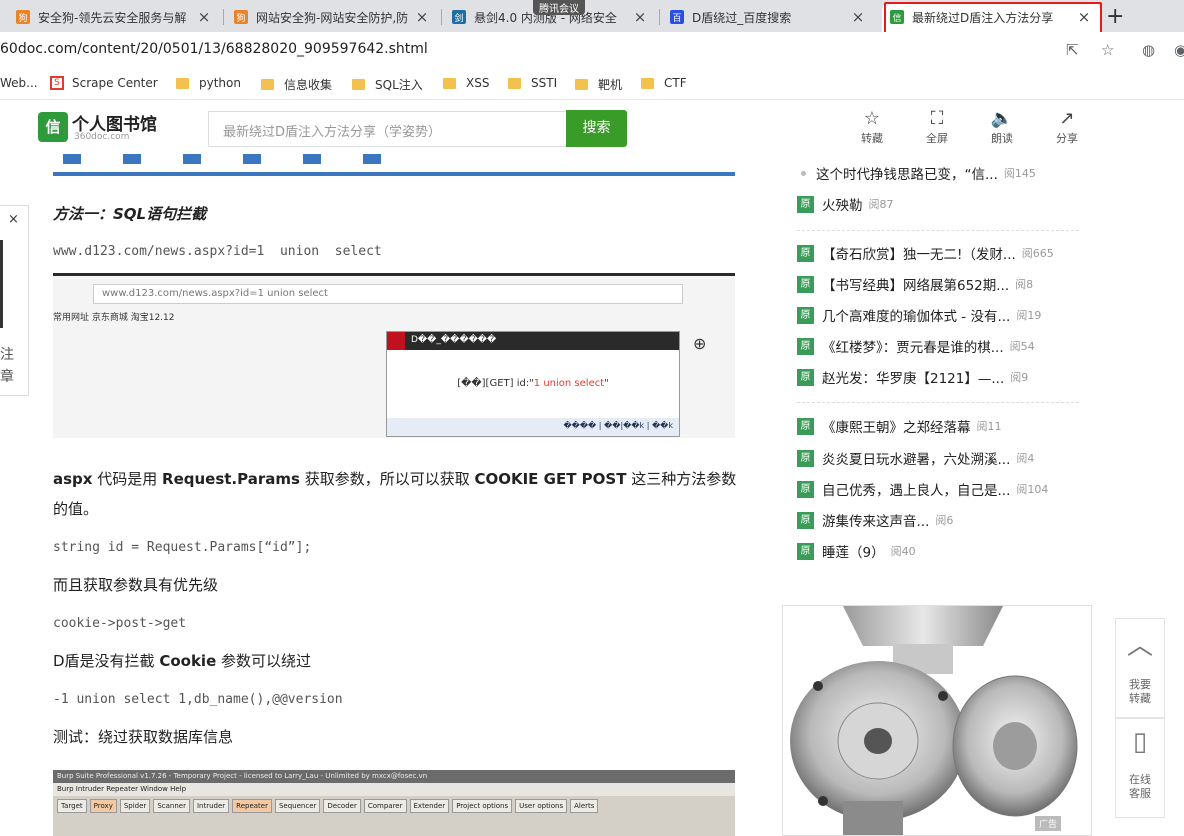 The image size is (1184, 836). What do you see at coordinates (466, 83) in the screenshot?
I see `bookmark-folder: XSS` at bounding box center [466, 83].